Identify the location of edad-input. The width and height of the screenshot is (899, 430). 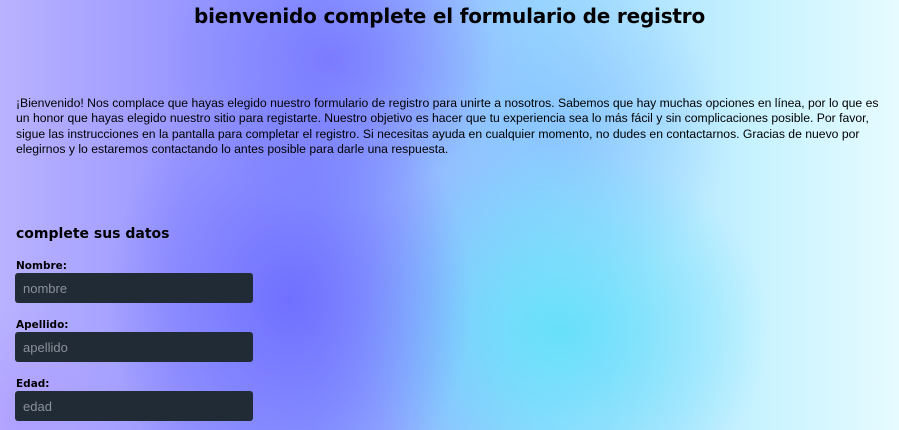
(134, 406).